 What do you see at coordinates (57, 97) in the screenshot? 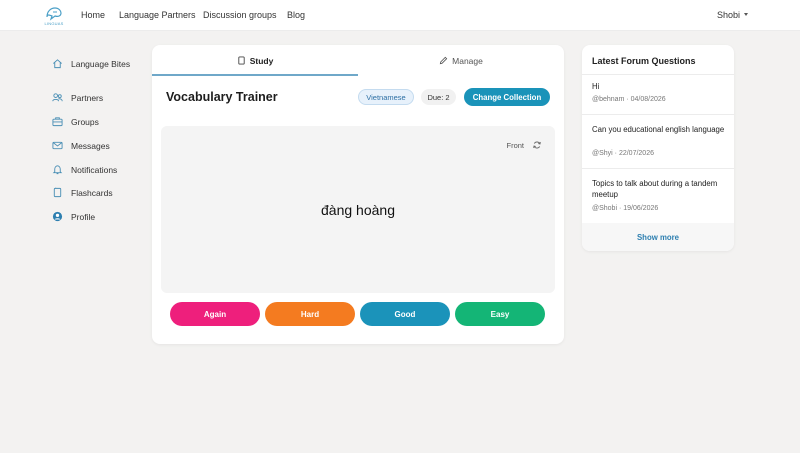
I see `users-icon` at bounding box center [57, 97].